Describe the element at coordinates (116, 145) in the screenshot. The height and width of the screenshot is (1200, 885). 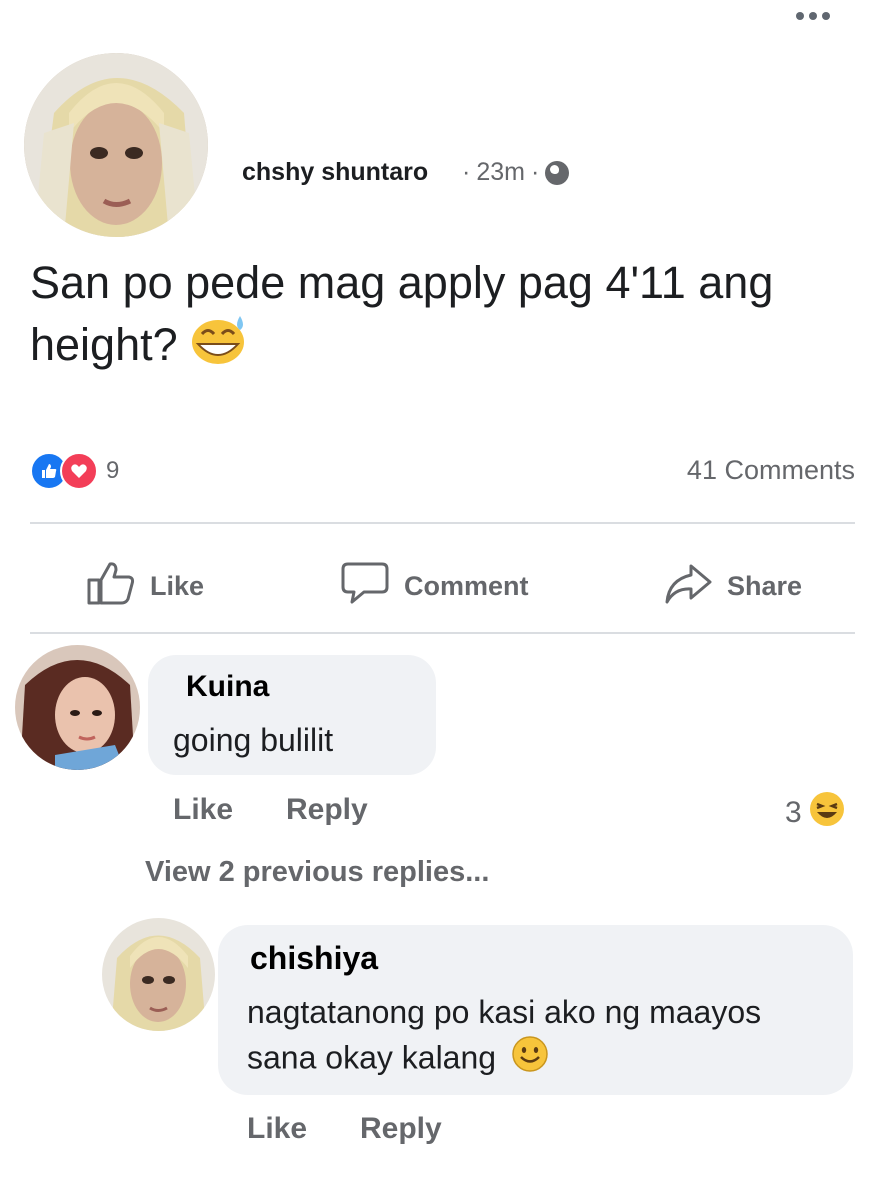
I see `author-avatar` at that location.